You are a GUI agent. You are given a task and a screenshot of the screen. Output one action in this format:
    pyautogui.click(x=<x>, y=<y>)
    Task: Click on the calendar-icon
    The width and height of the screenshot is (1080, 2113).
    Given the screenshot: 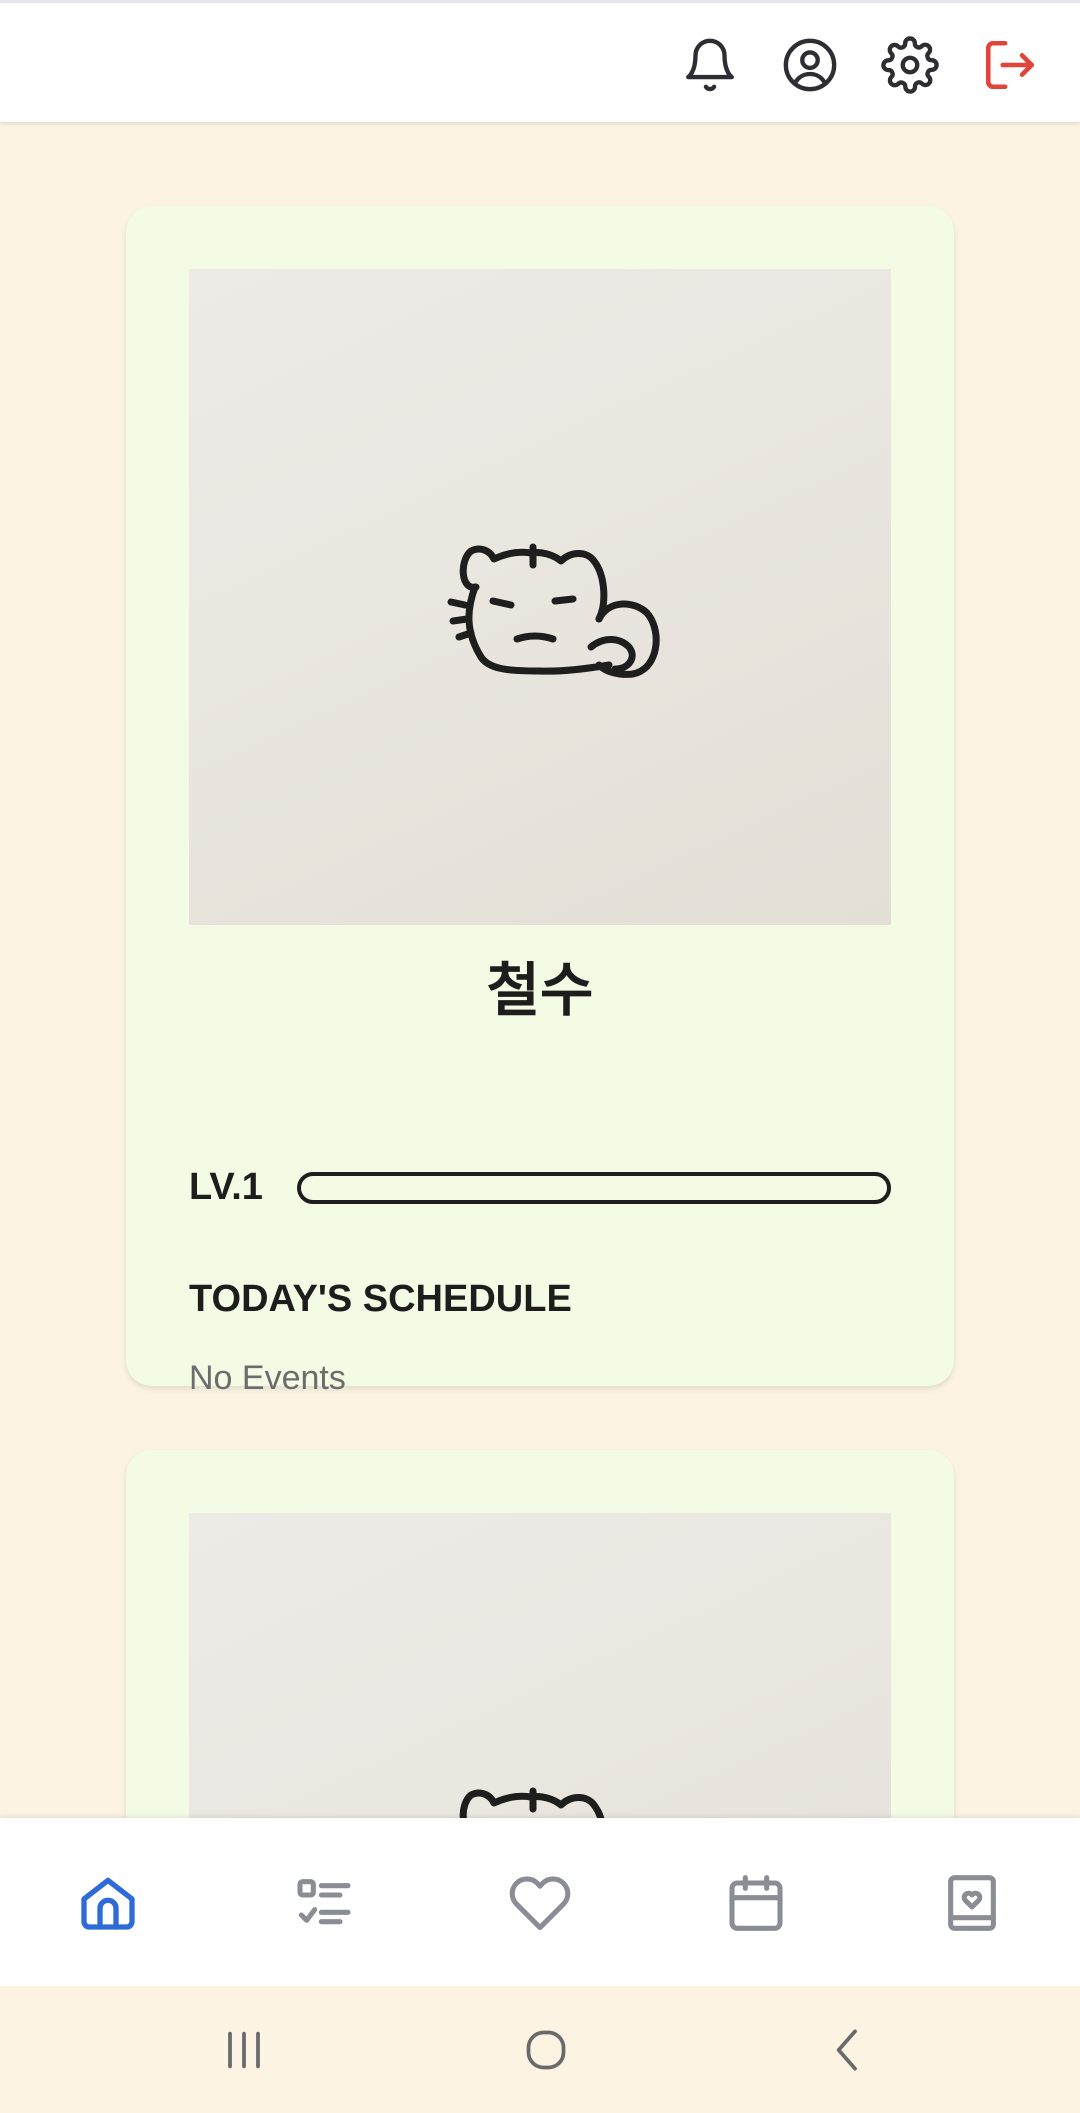 What is the action you would take?
    pyautogui.click(x=756, y=1903)
    